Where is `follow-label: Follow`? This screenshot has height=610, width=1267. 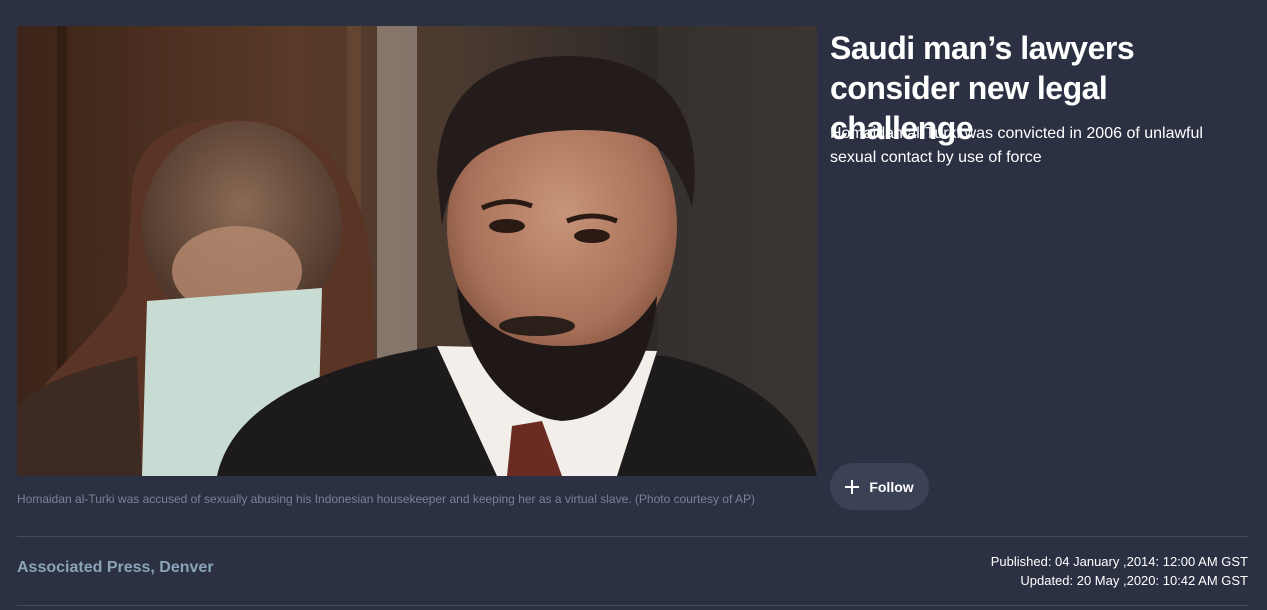
follow-label: Follow is located at coordinates (891, 486).